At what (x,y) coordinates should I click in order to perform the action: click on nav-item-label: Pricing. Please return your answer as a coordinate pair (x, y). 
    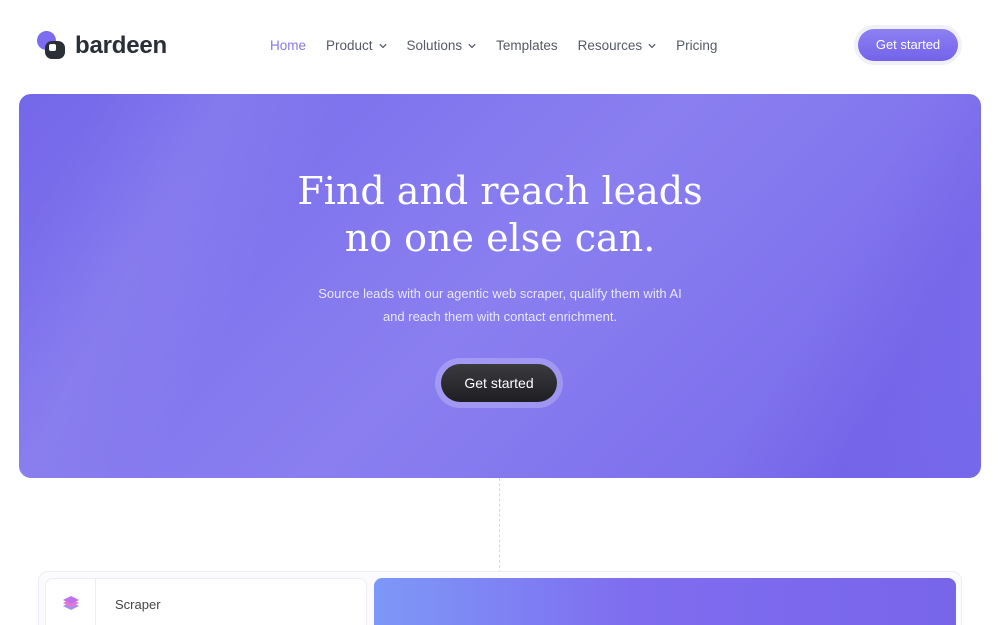
    Looking at the image, I should click on (697, 45).